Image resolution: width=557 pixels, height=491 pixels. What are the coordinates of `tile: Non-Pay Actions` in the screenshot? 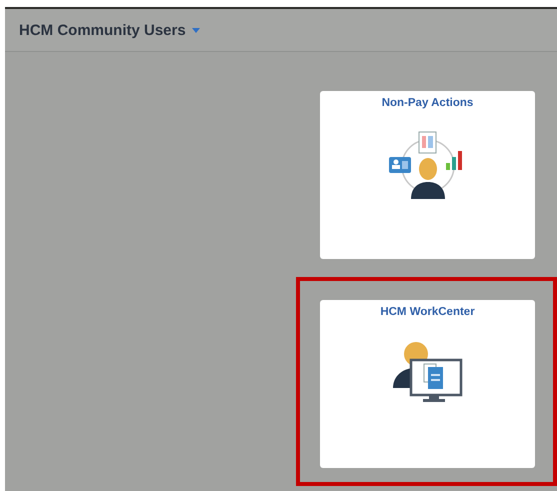 It's located at (427, 175).